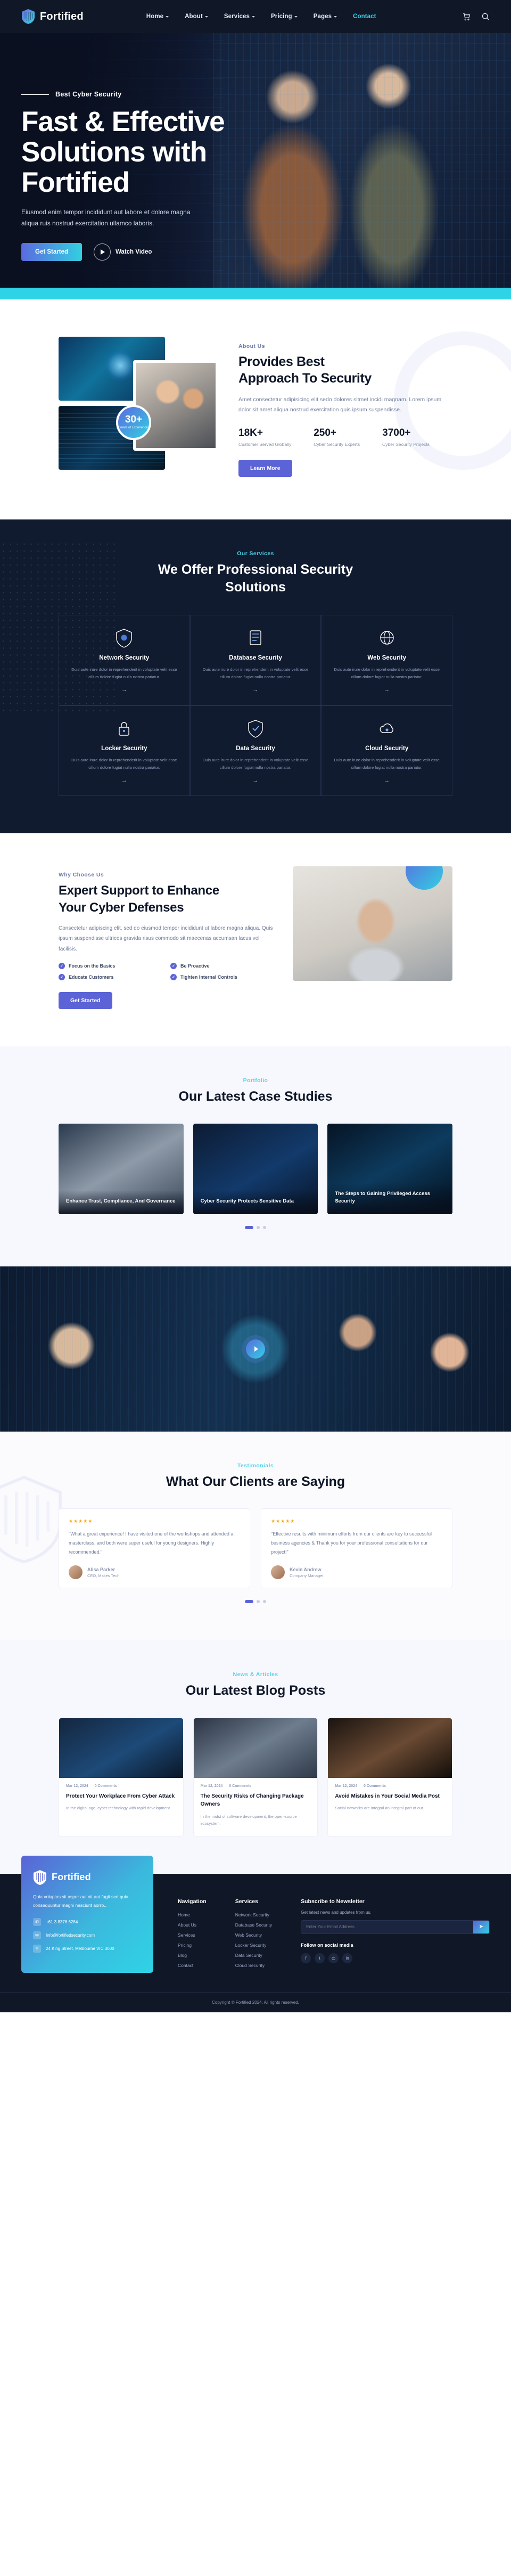 This screenshot has width=511, height=2576. I want to click on stat-label: Customer Served Globally, so click(265, 445).